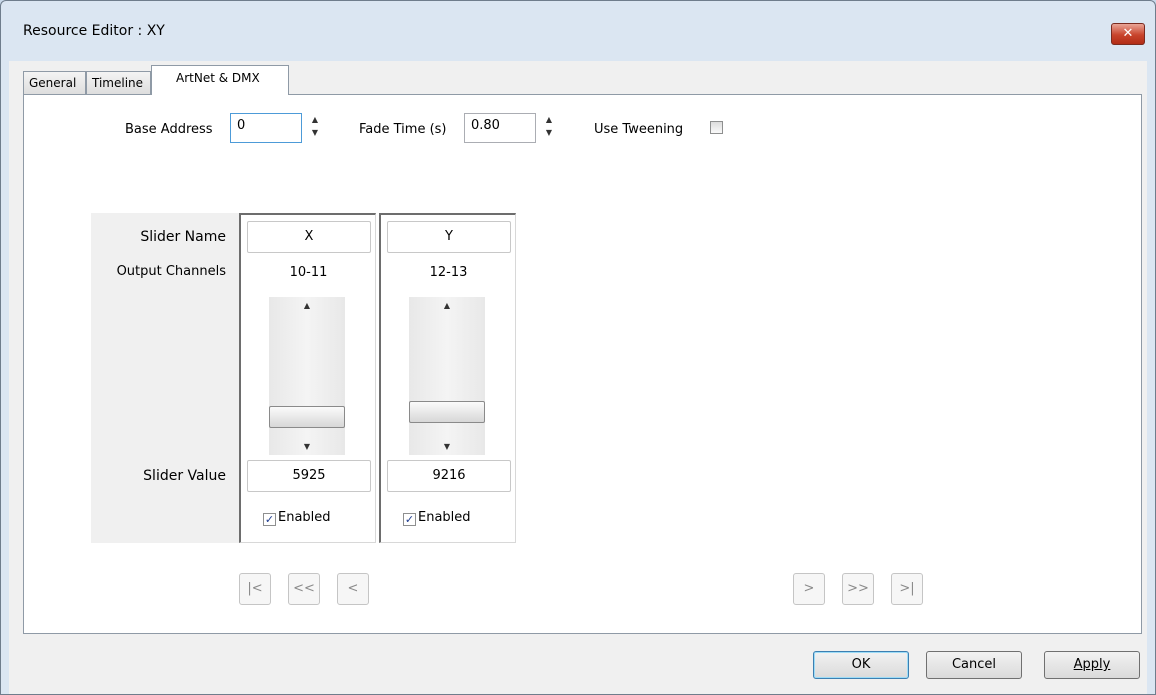 The image size is (1156, 695). Describe the element at coordinates (94, 31) in the screenshot. I see `window-title: Resource Editor : XY` at that location.